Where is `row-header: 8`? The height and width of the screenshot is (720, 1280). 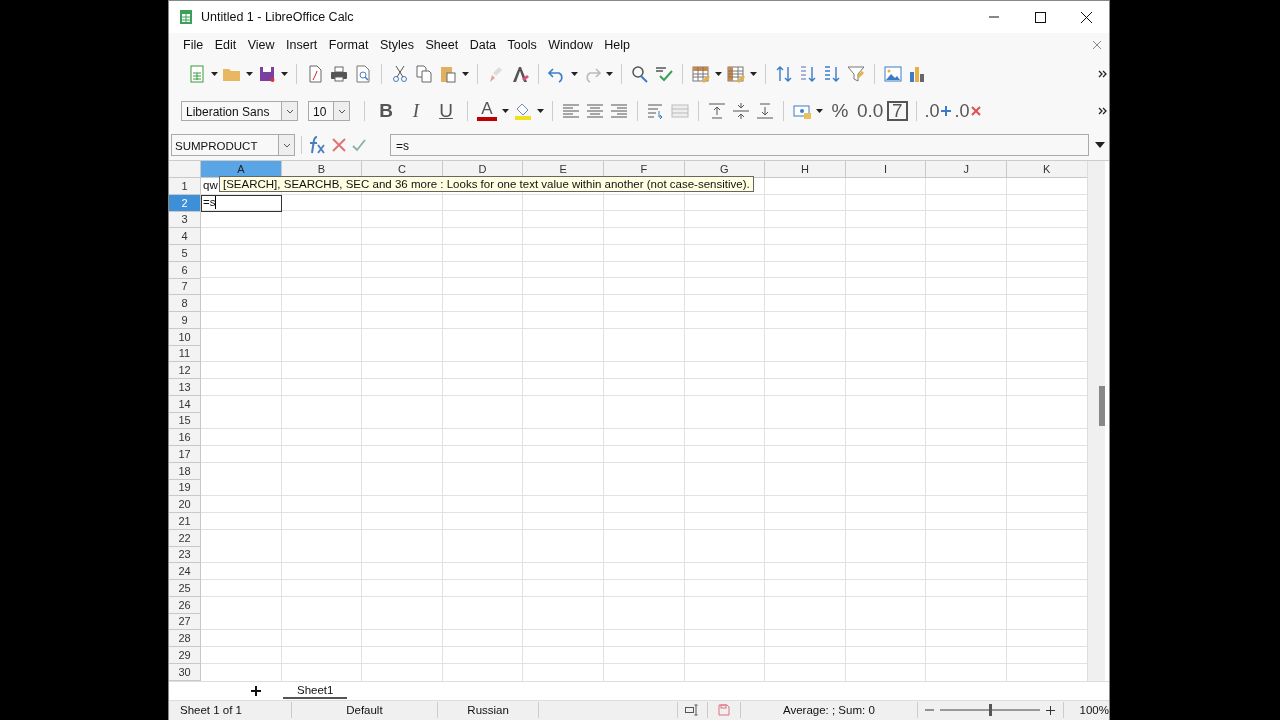
row-header: 8 is located at coordinates (185, 303).